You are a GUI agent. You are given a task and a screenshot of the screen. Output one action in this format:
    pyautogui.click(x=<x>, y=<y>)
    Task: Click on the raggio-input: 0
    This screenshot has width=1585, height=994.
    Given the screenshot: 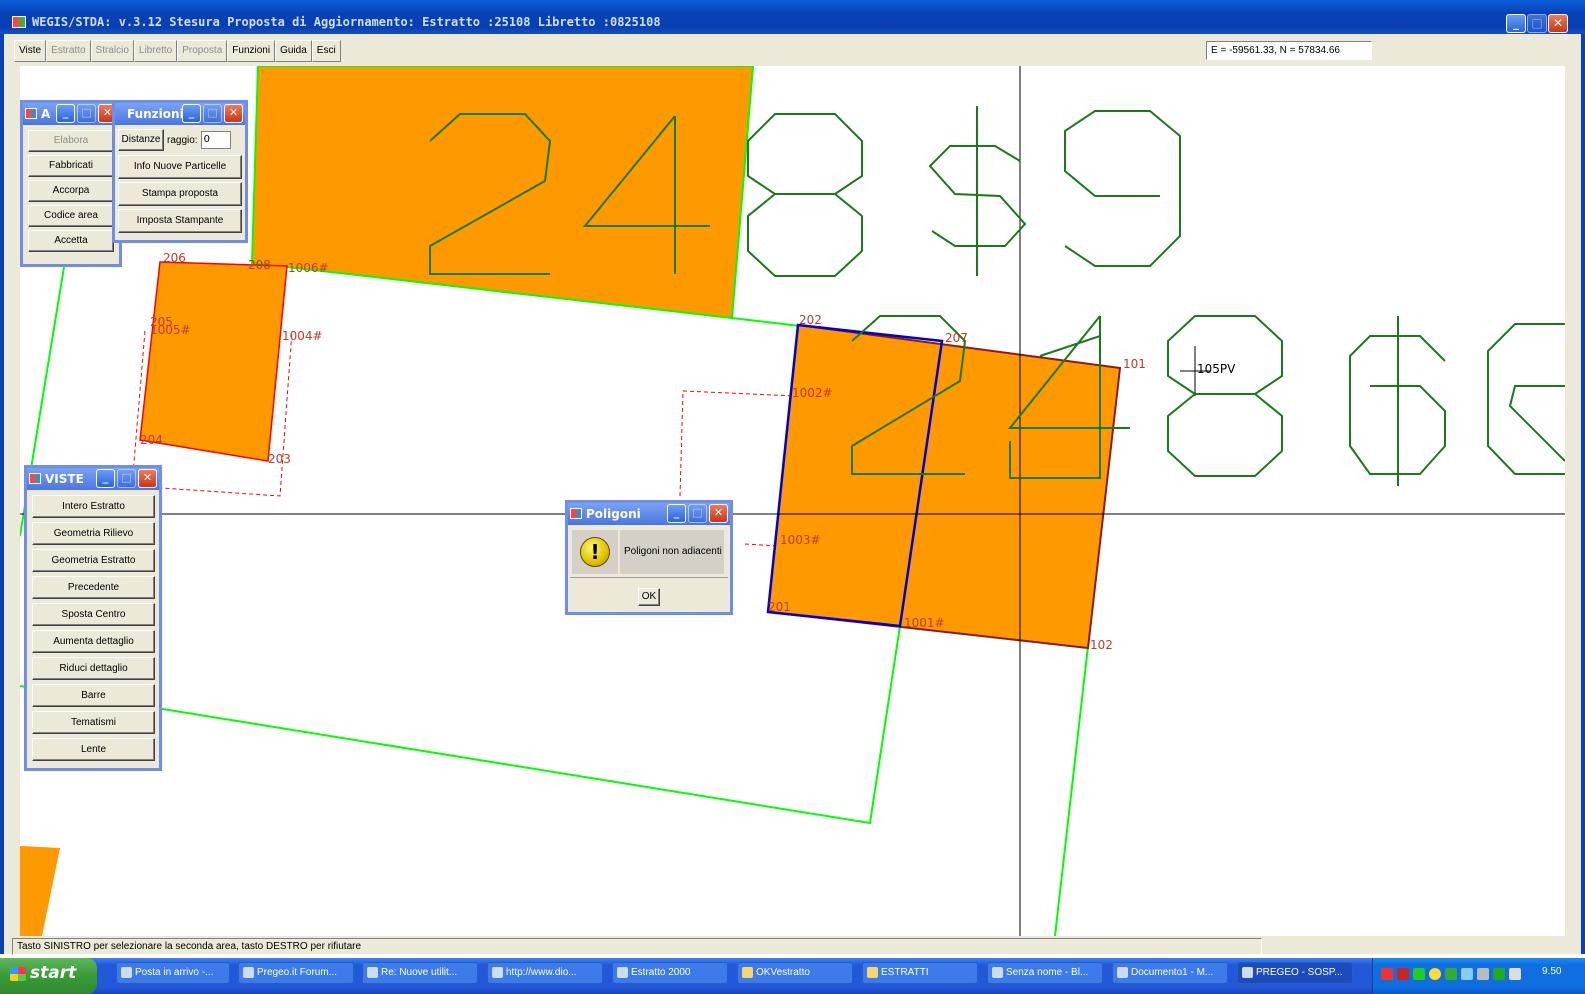 What is the action you would take?
    pyautogui.click(x=215, y=140)
    